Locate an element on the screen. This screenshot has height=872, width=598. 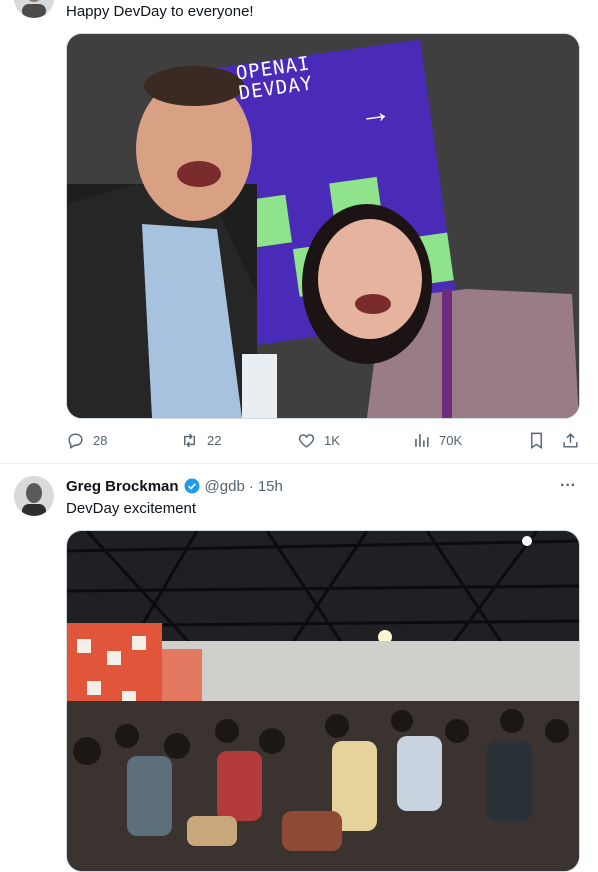
author-name: Greg Brockman is located at coordinates (122, 486).